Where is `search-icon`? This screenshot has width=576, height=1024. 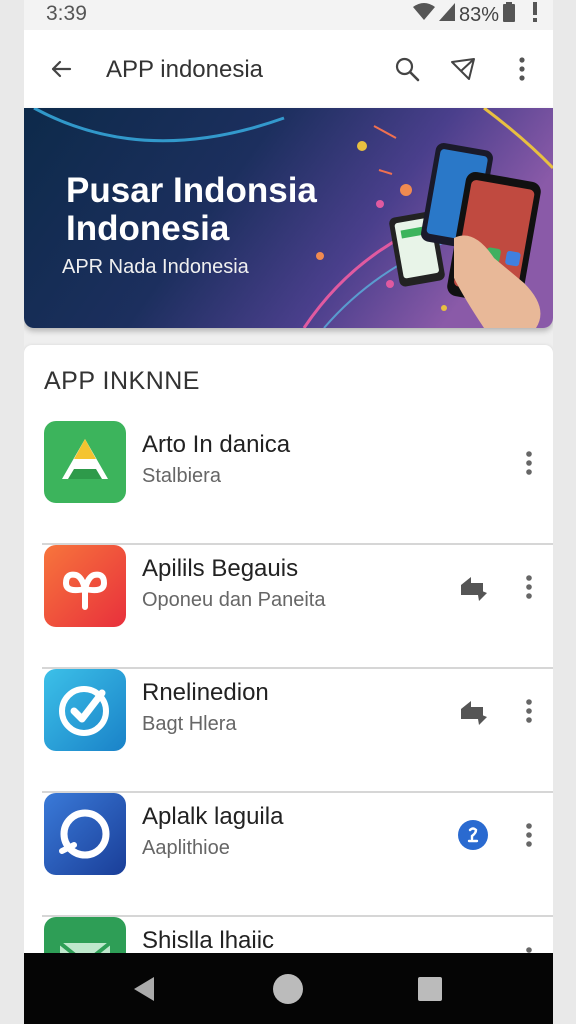
search-icon is located at coordinates (407, 69).